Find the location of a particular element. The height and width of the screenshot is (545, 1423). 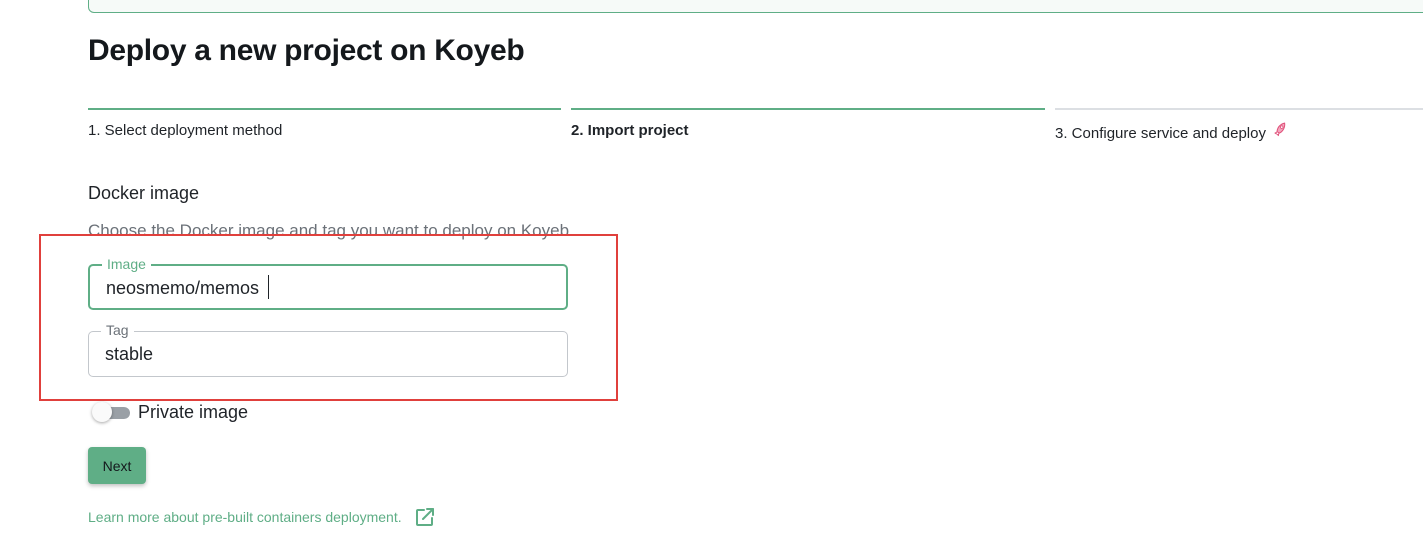

image-field: Image is located at coordinates (328, 283).